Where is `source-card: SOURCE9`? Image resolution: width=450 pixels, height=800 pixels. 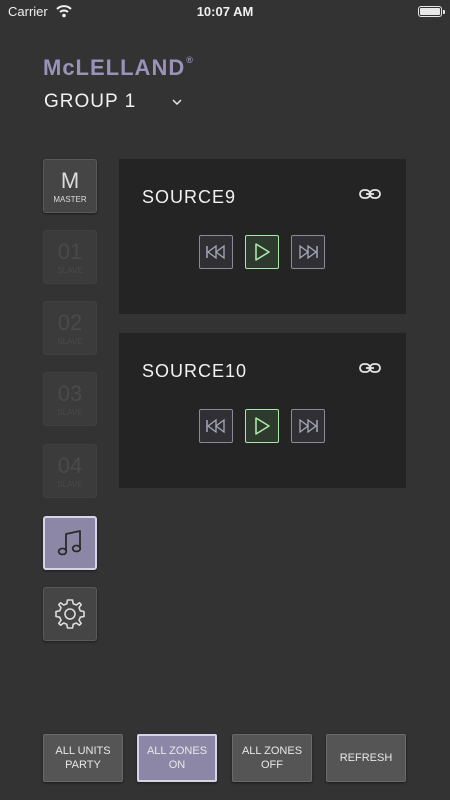
source-card: SOURCE9 is located at coordinates (262, 236).